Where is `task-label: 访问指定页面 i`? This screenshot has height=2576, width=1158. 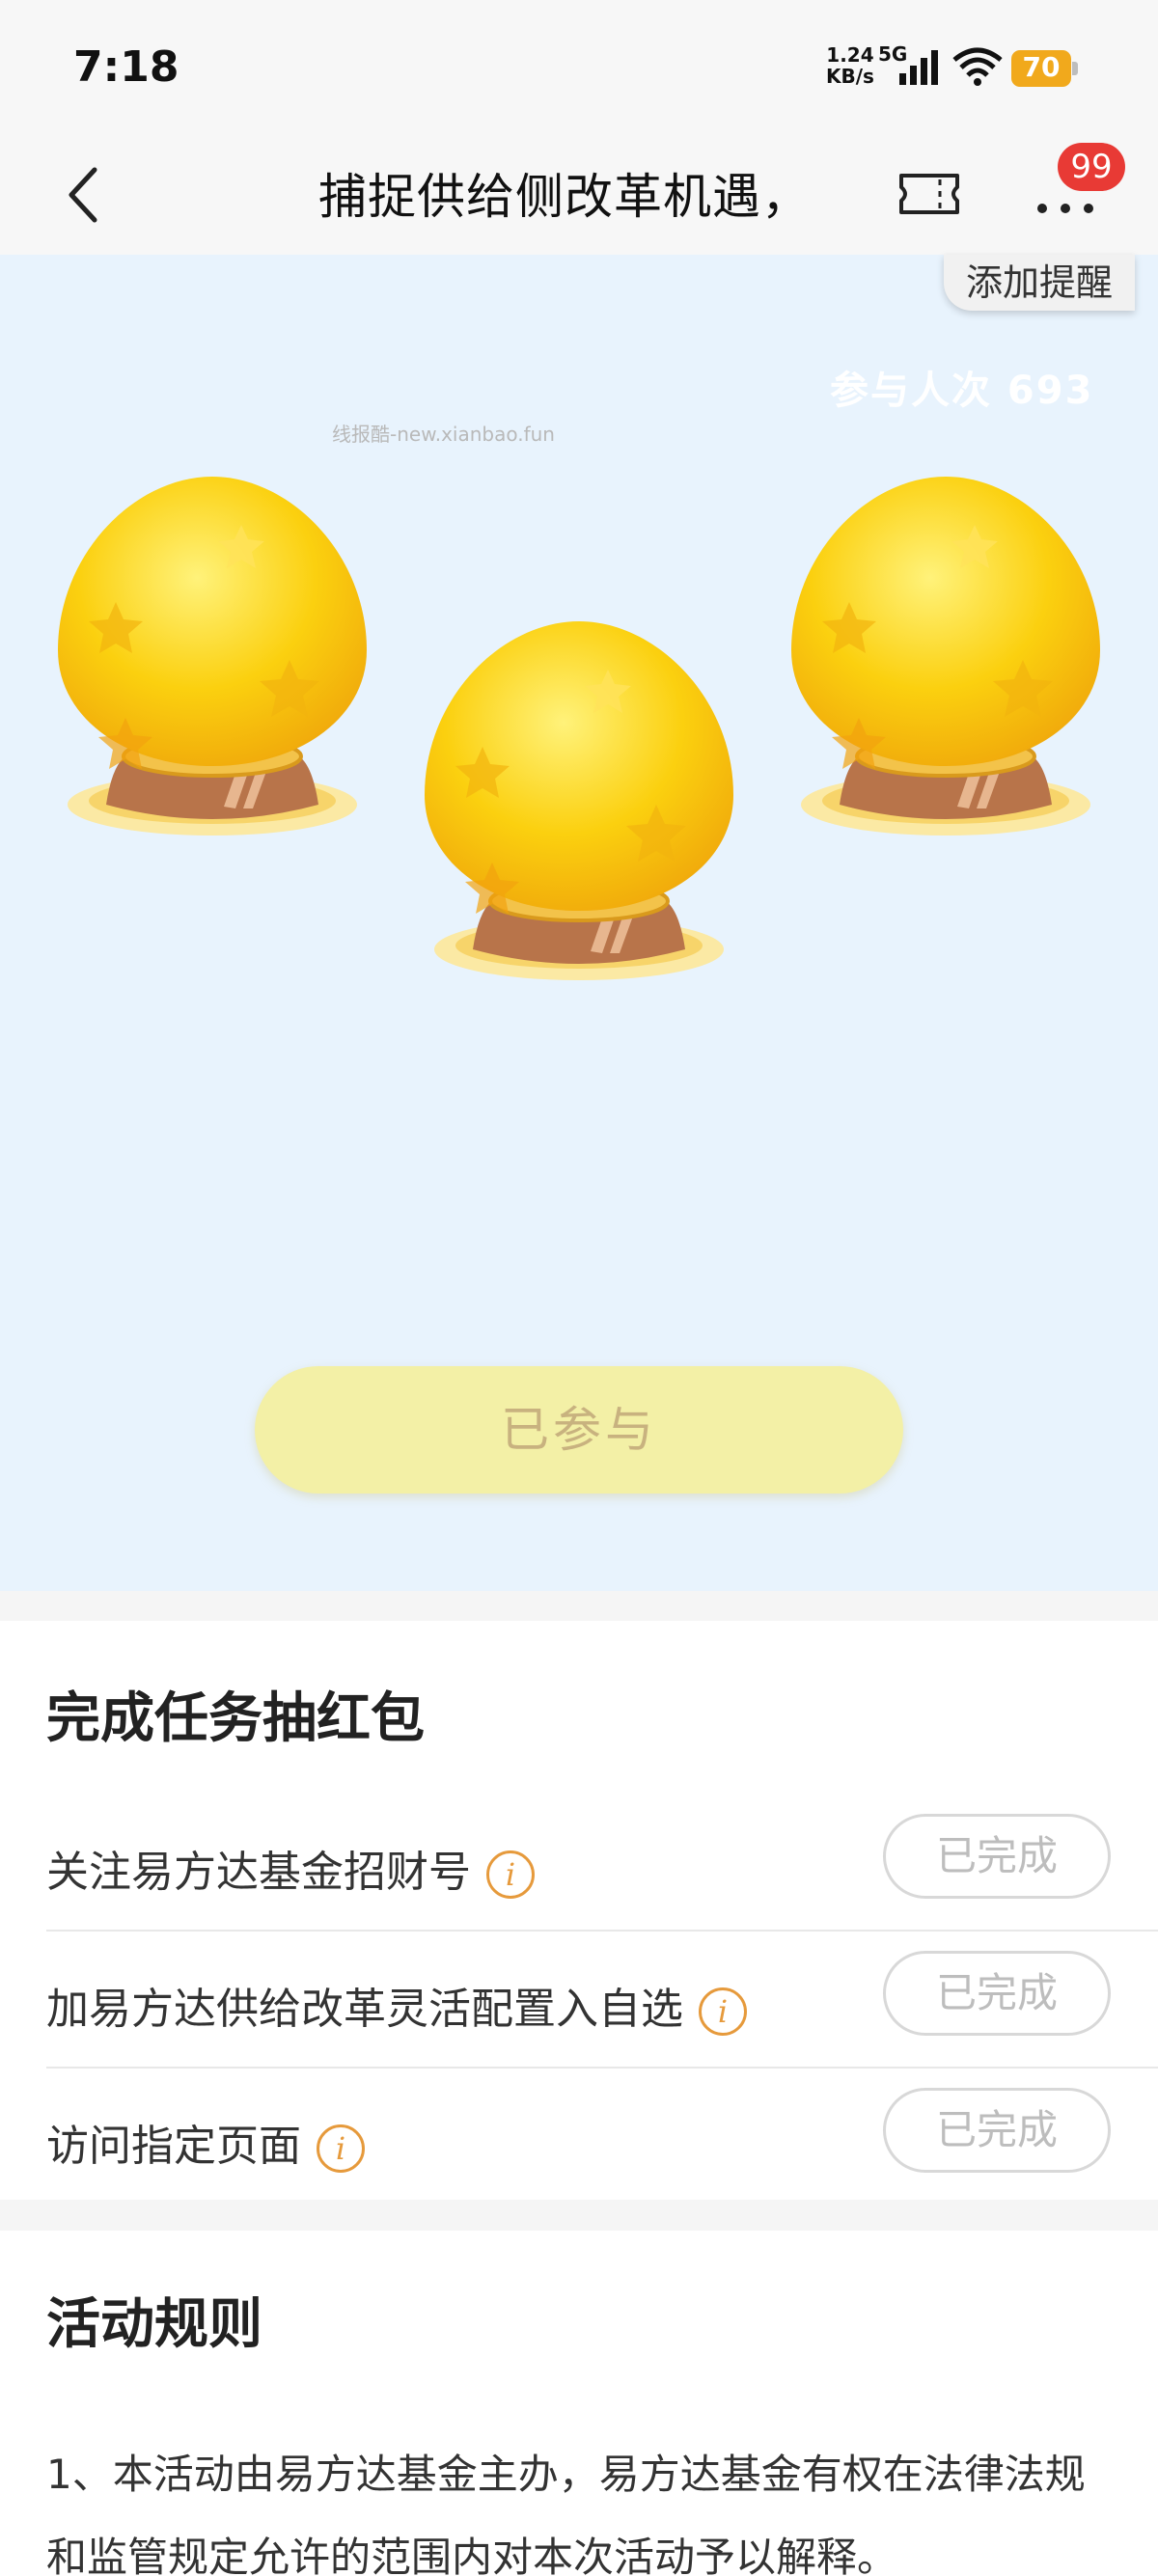 task-label: 访问指定页面 i is located at coordinates (205, 2142).